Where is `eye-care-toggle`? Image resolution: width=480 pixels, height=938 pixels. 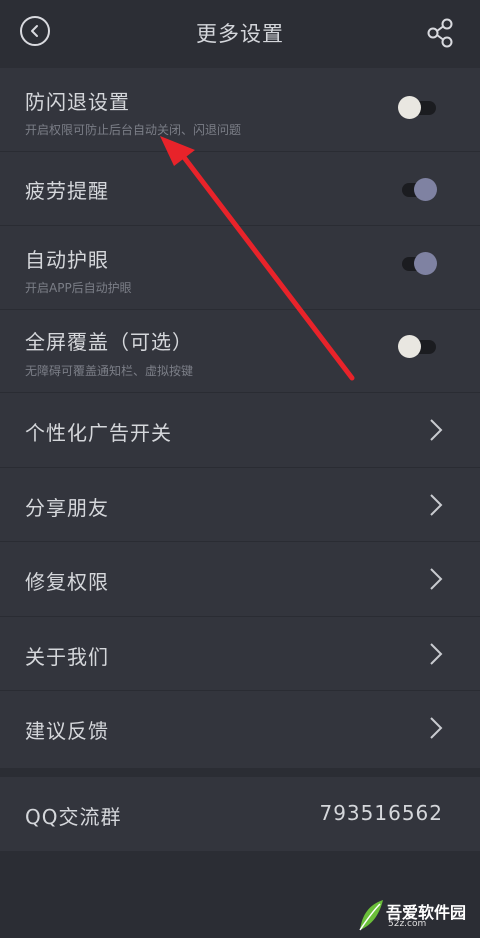 eye-care-toggle is located at coordinates (418, 263).